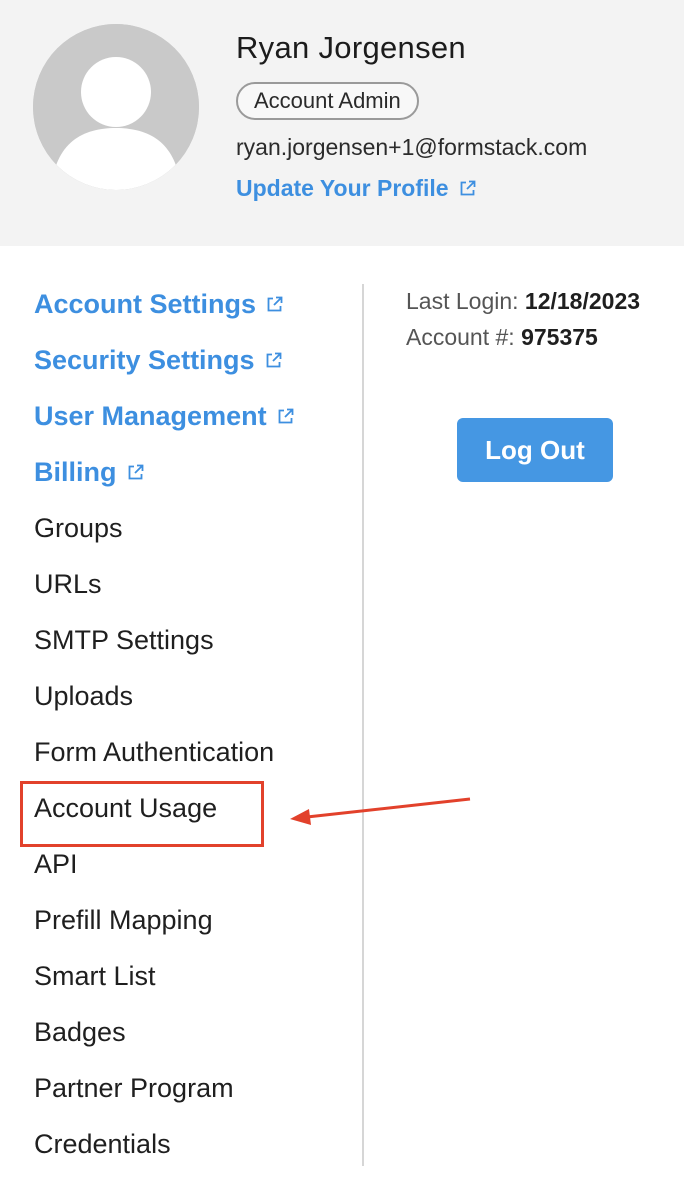  I want to click on nav-item-partner-program: Partner Program, so click(189, 1088).